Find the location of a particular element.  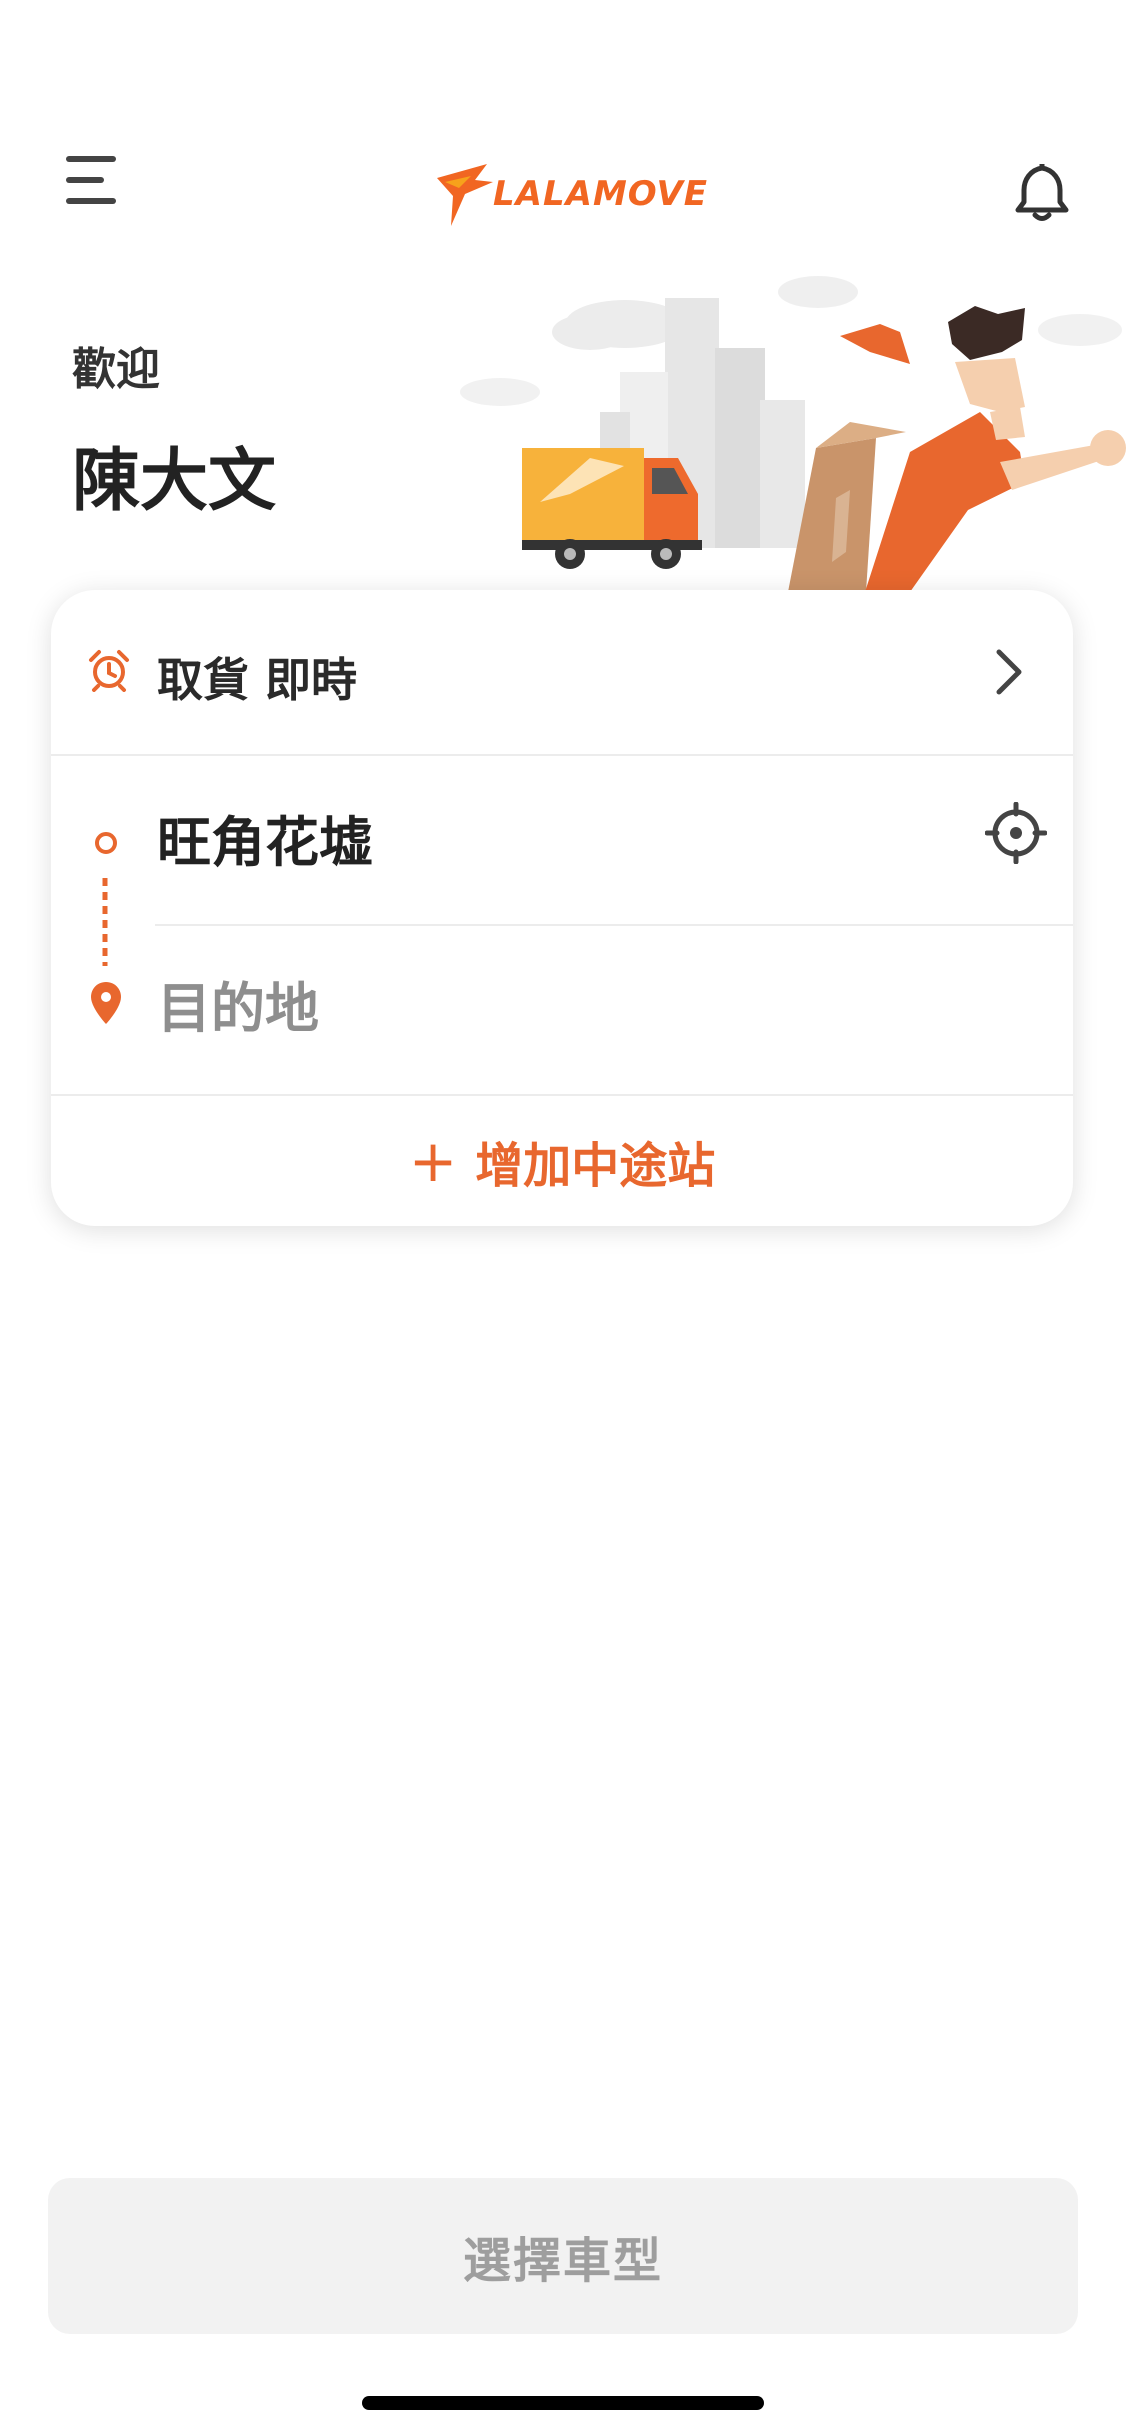

welcome-label: 歡迎 is located at coordinates (116, 369).